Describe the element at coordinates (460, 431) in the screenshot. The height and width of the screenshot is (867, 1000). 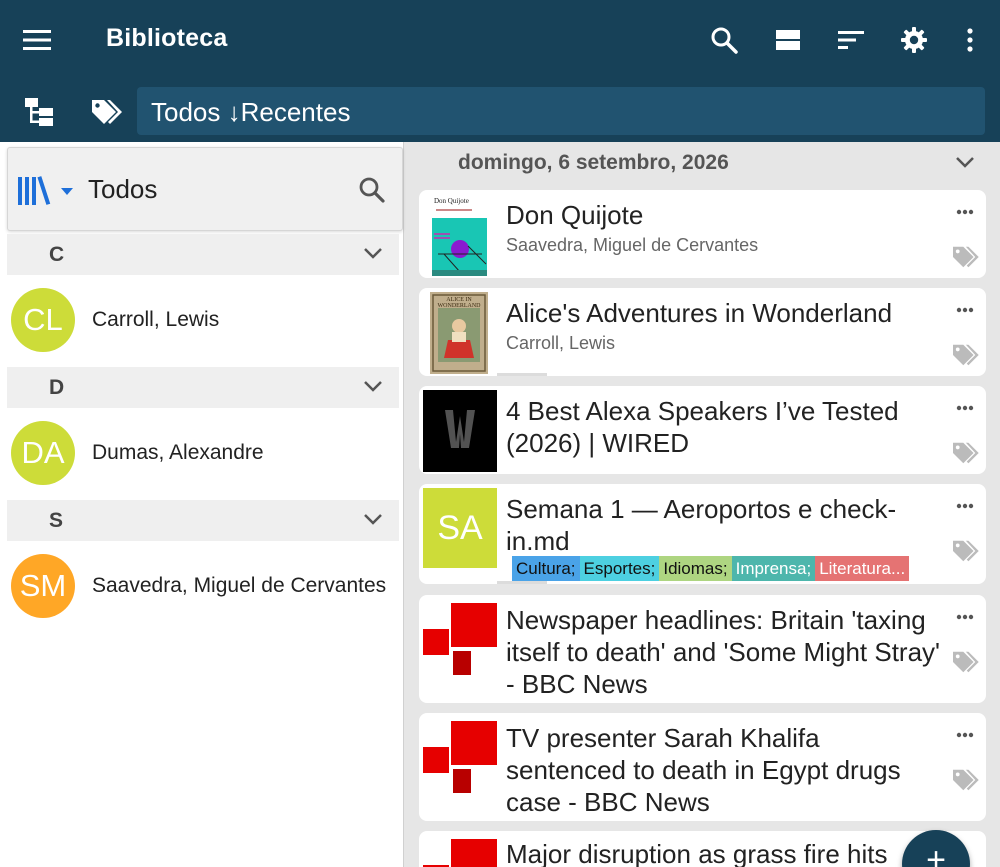
I see `article-thumbnail` at that location.